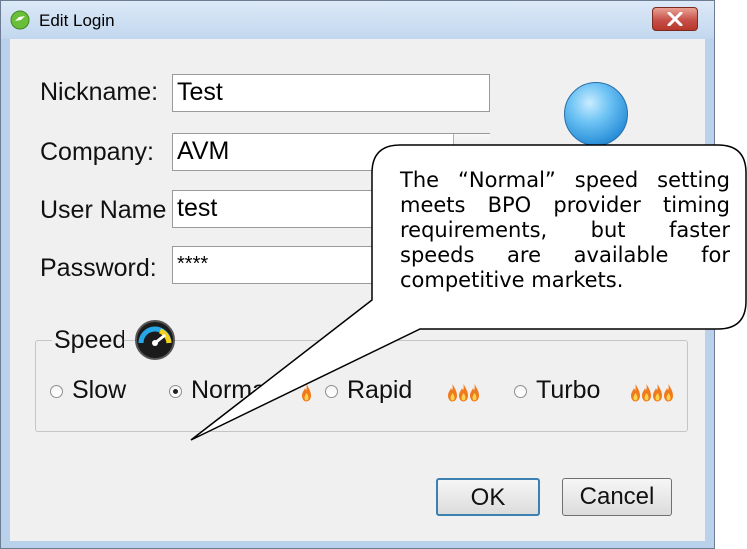 Image resolution: width=747 pixels, height=549 pixels. Describe the element at coordinates (357, 20) in the screenshot. I see `title-bar: Edit Login` at that location.